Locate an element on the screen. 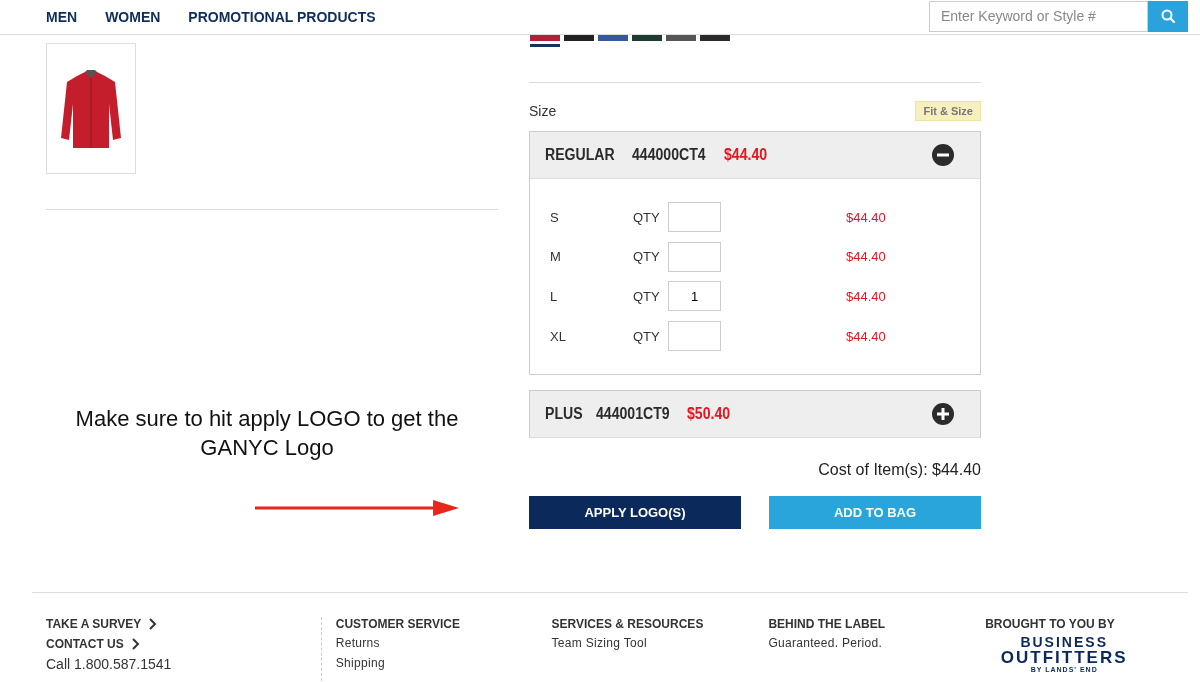 This screenshot has height=682, width=1200. style-number: 444000CT4 is located at coordinates (669, 155).